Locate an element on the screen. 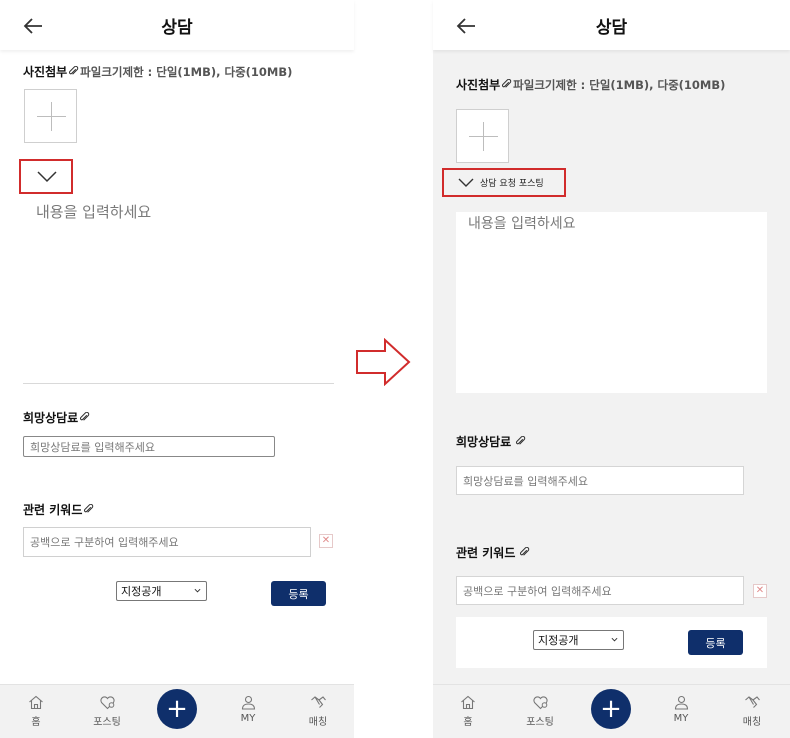  actions-panel: 지정공개 등록 is located at coordinates (611, 642).